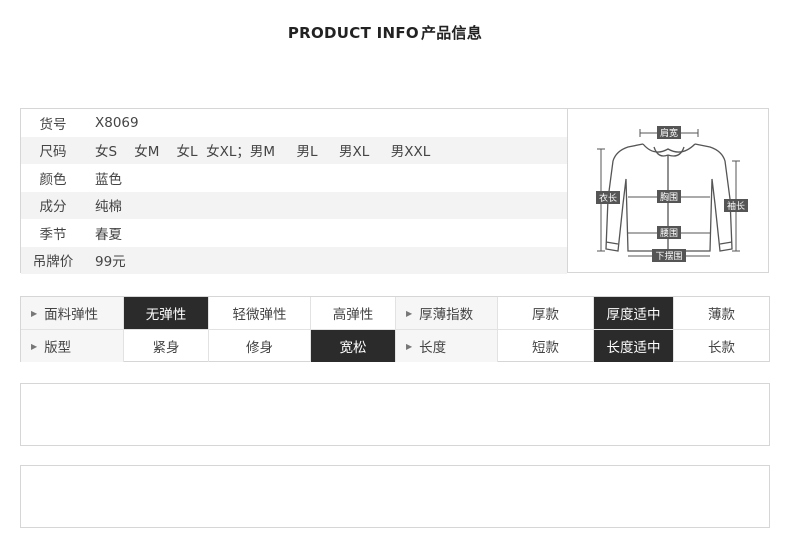 The width and height of the screenshot is (790, 541). Describe the element at coordinates (669, 148) in the screenshot. I see `shirt-collar-outline` at that location.